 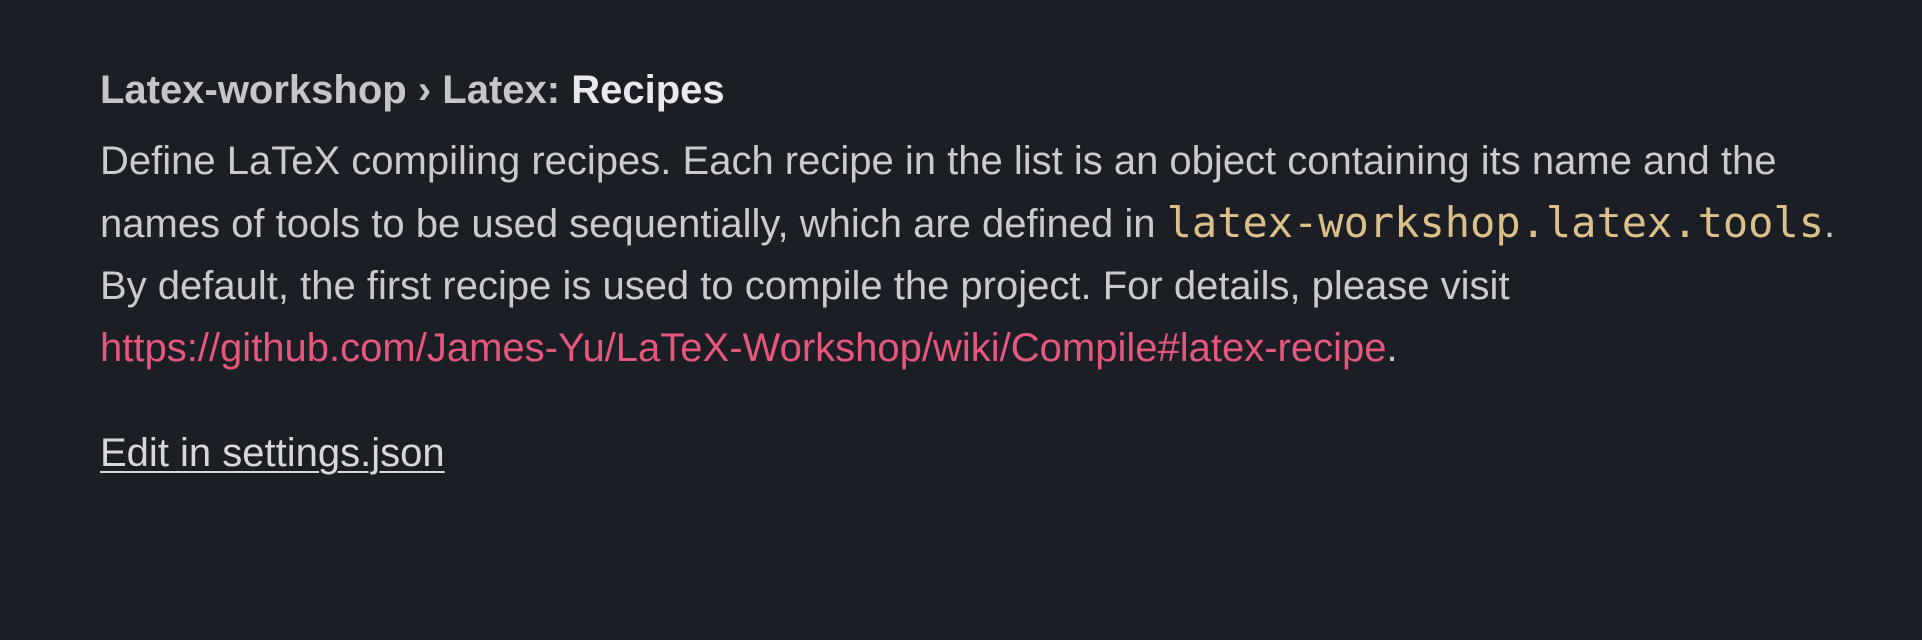 What do you see at coordinates (336, 90) in the screenshot?
I see `setting-category: Latex-workshop › Latex:` at bounding box center [336, 90].